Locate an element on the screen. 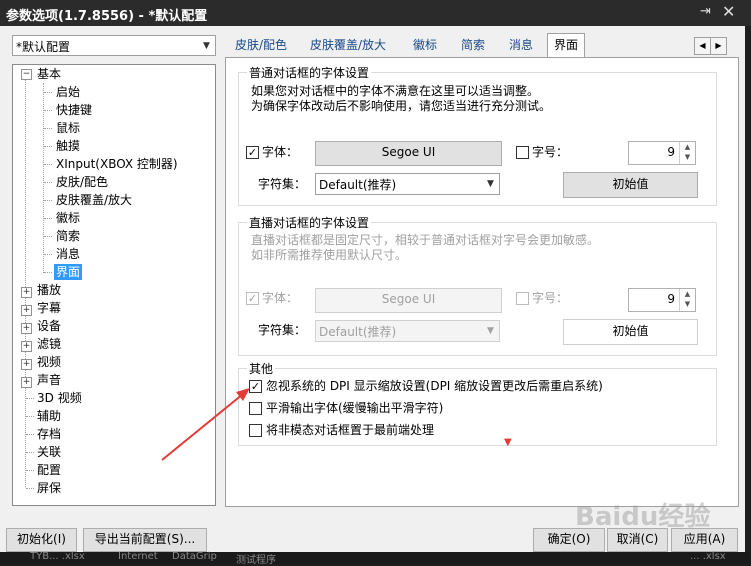 The image size is (751, 566). taskbar-item: Internet is located at coordinates (138, 556).